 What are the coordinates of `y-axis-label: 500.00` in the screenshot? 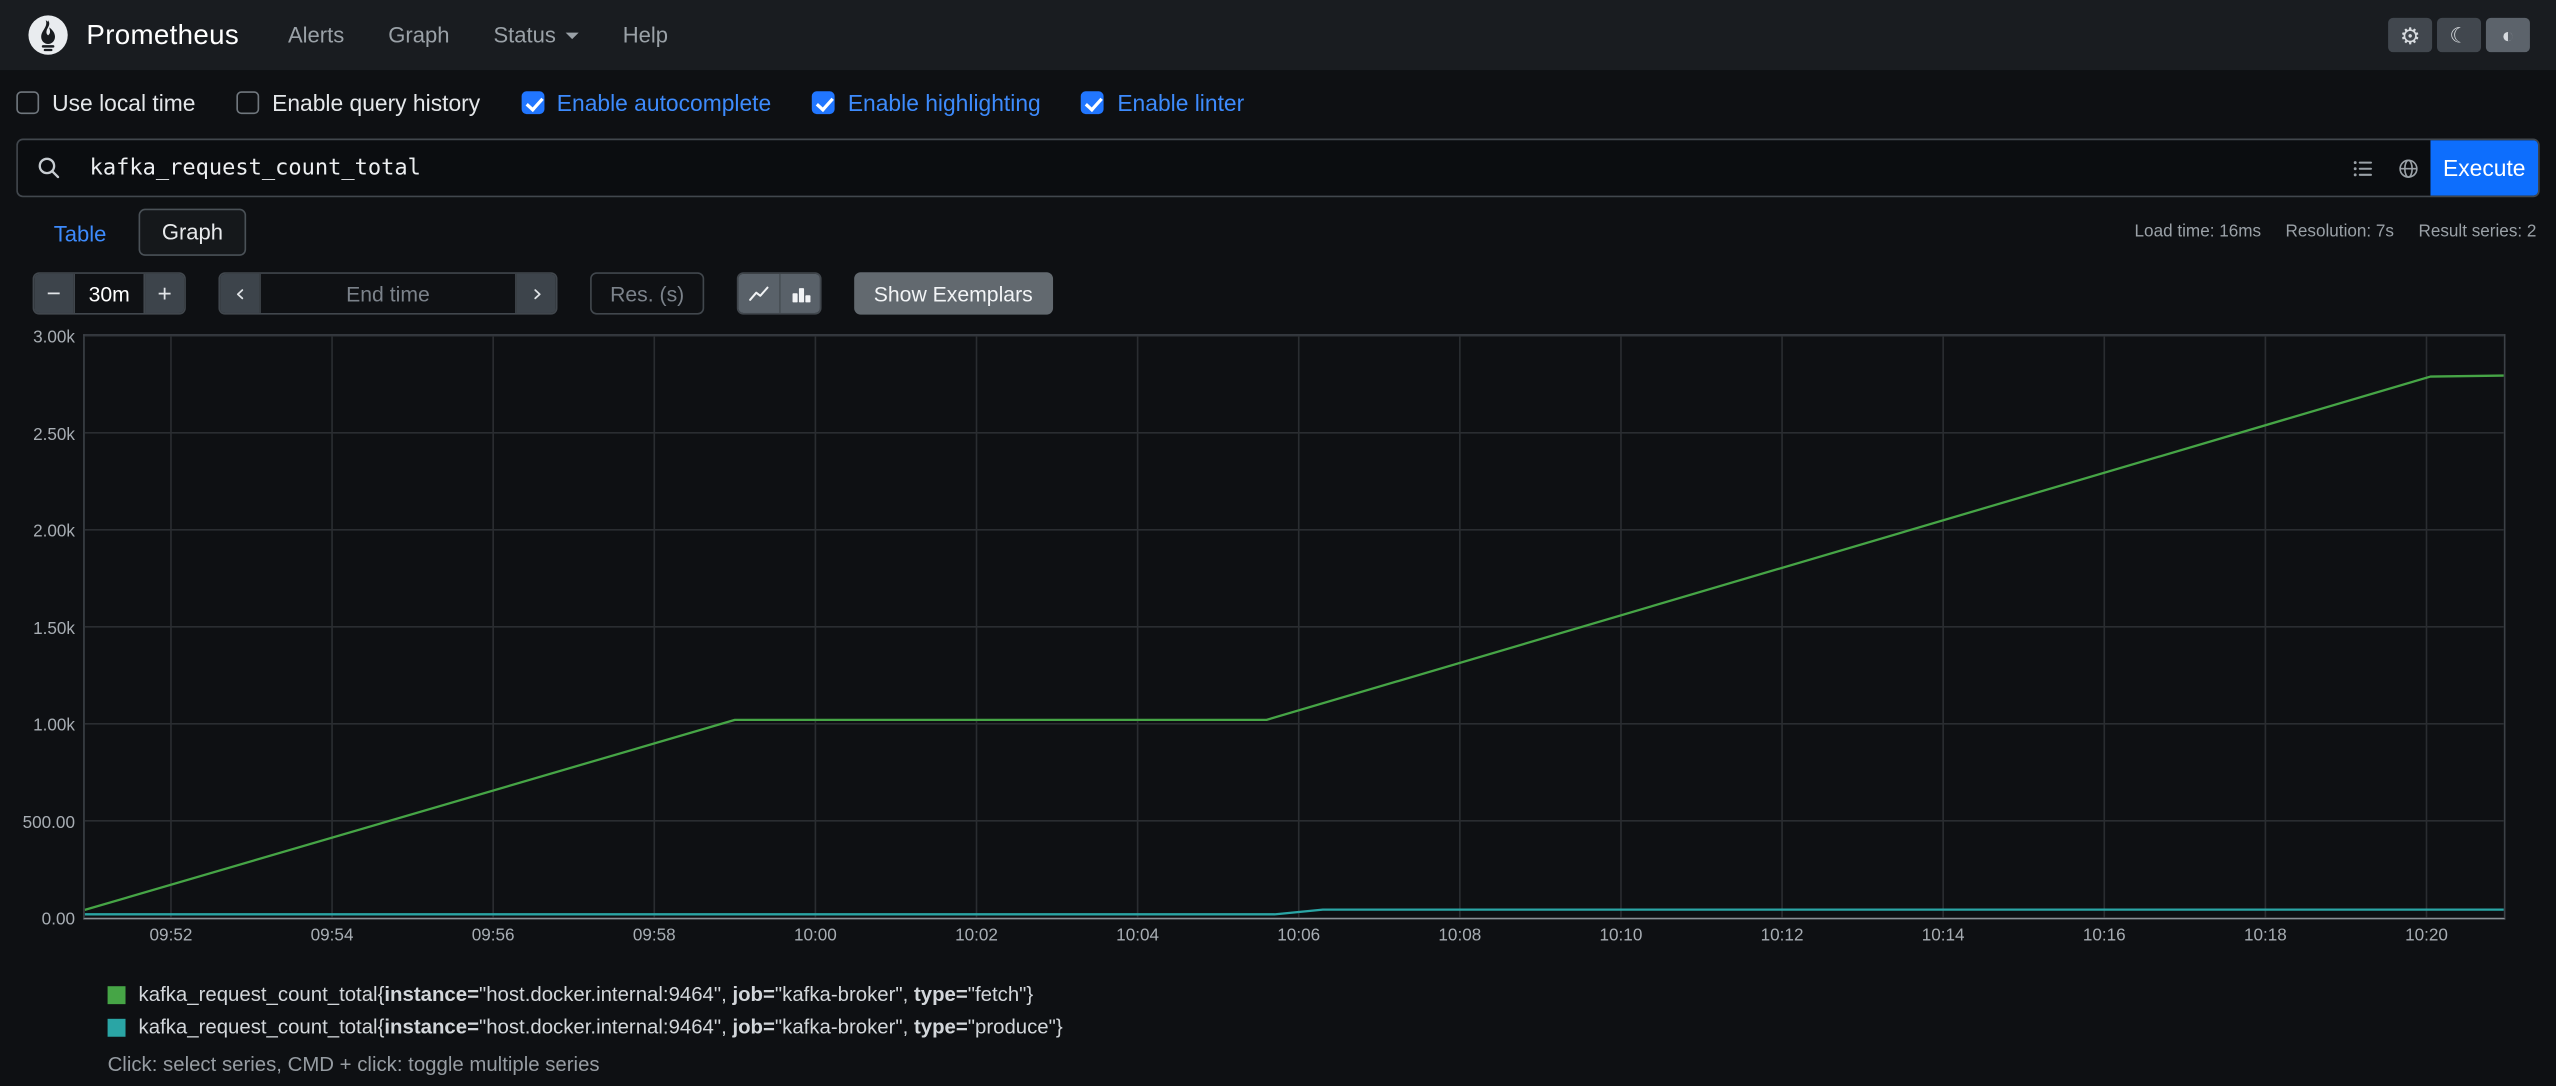 It's located at (48, 822).